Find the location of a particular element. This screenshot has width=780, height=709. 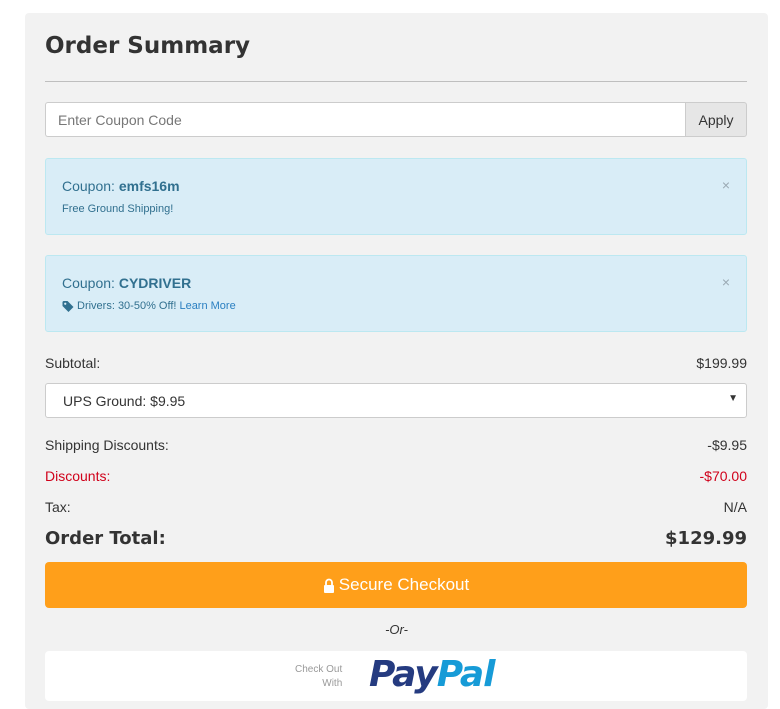

discounts-row: Discounts: -$70.00 is located at coordinates (396, 476).